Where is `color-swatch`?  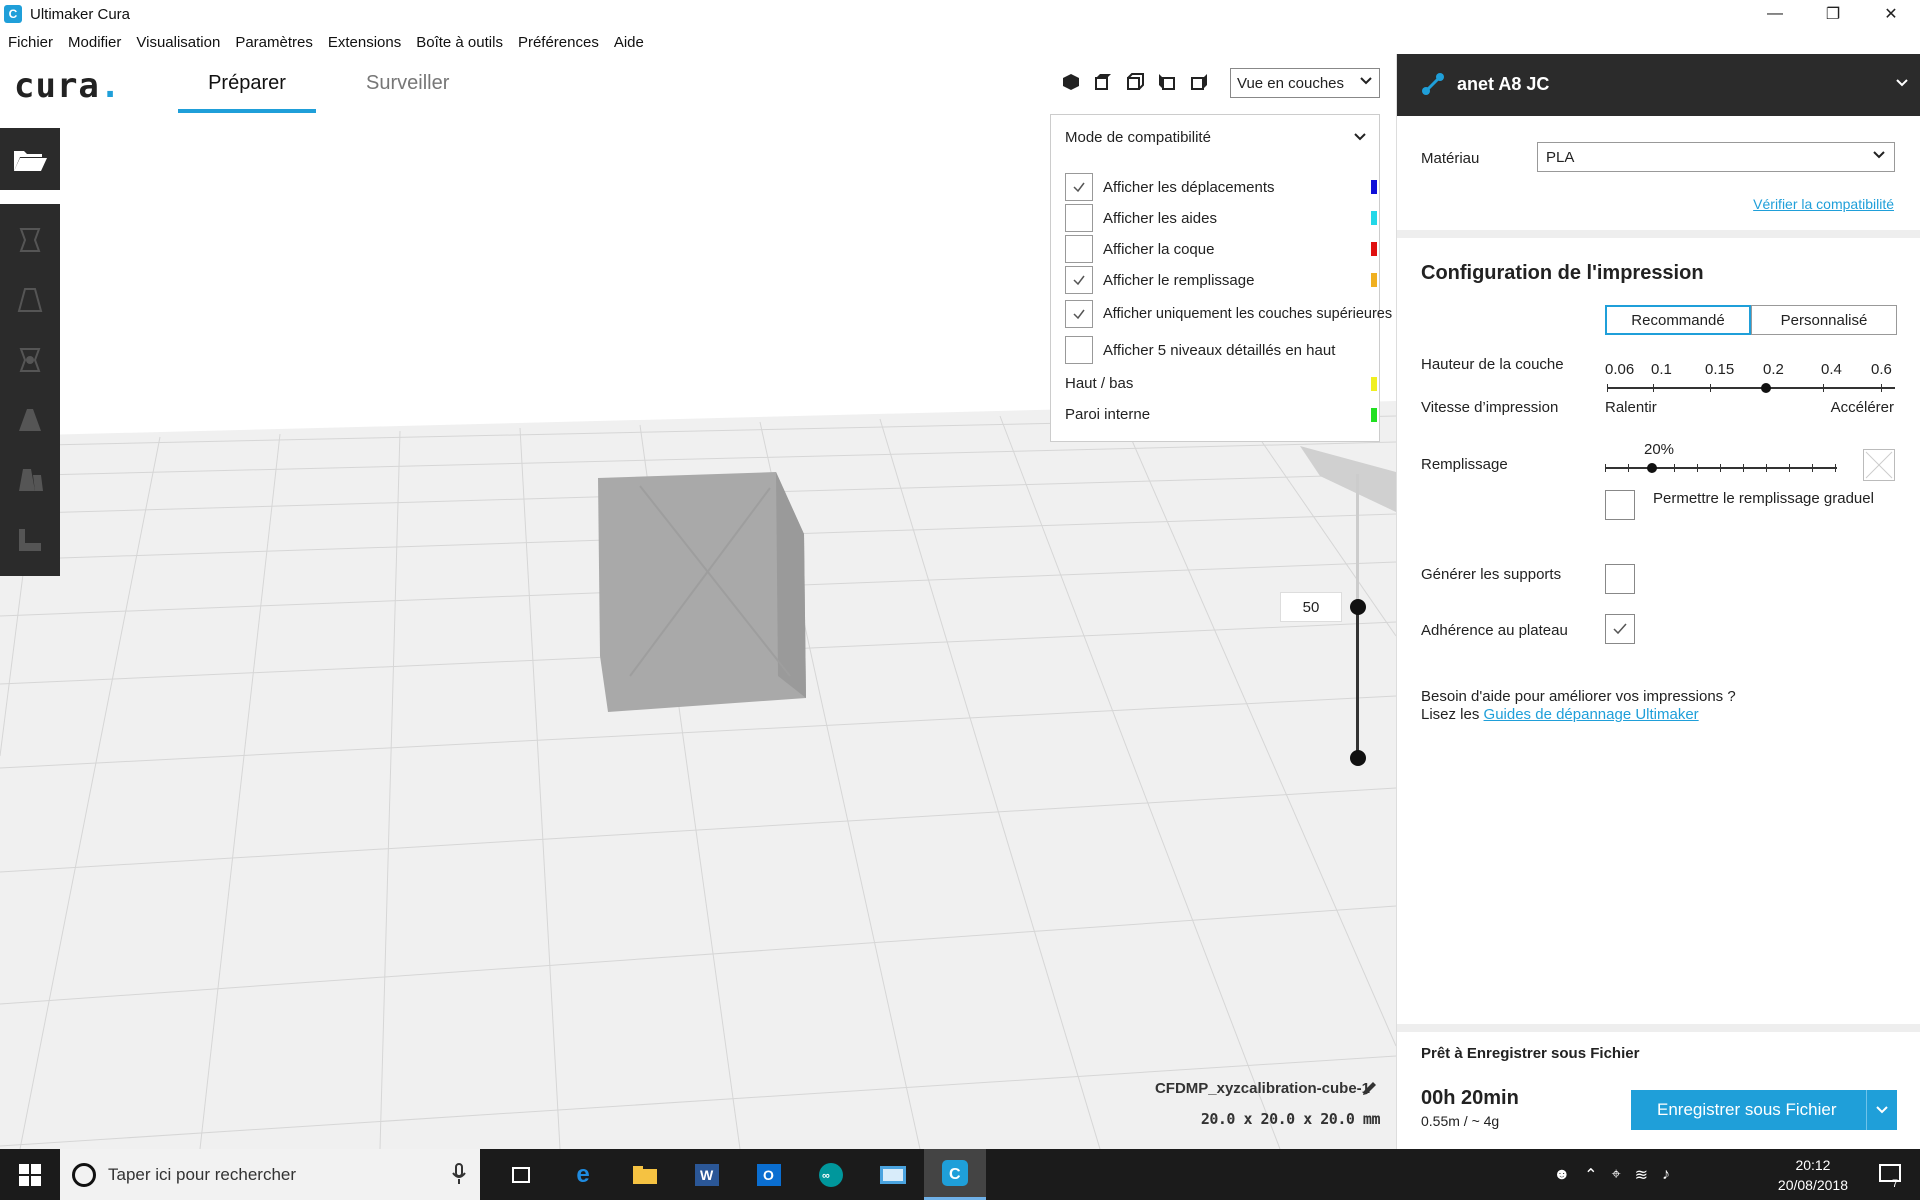 color-swatch is located at coordinates (1374, 415).